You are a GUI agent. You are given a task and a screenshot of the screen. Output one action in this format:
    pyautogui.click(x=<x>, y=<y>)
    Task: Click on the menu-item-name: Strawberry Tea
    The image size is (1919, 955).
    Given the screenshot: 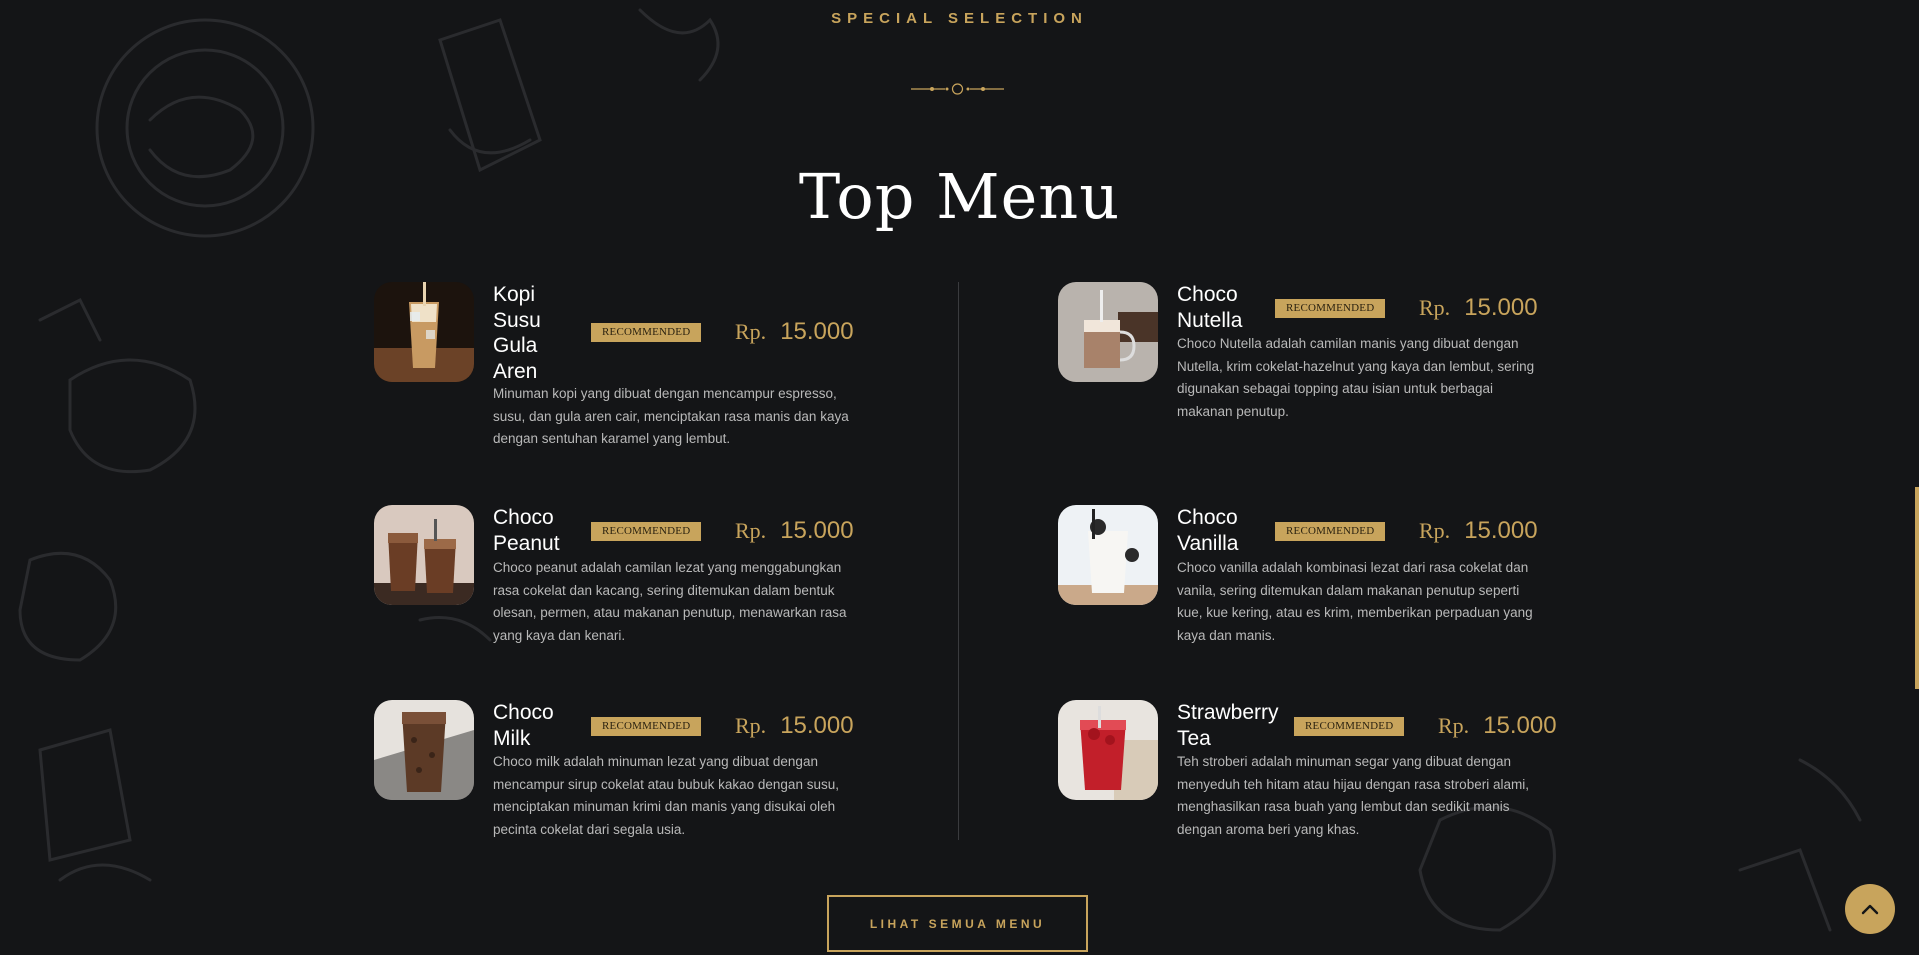 What is the action you would take?
    pyautogui.click(x=1228, y=725)
    